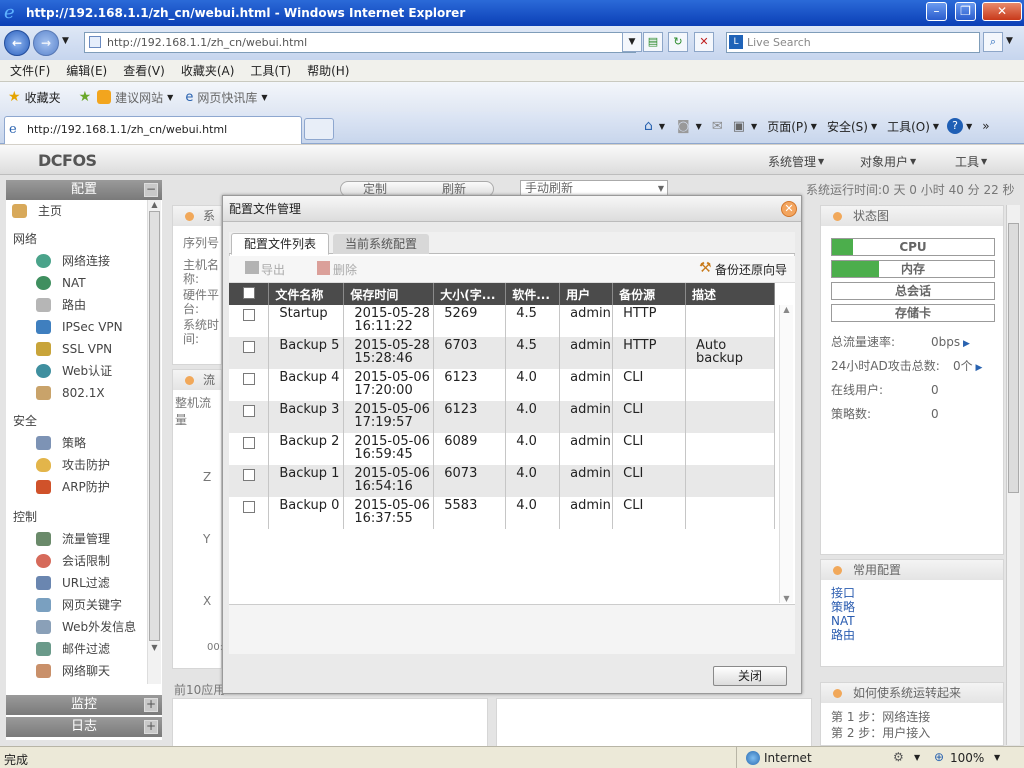 The image size is (1024, 768). I want to click on mail-icon: ✉, so click(717, 126).